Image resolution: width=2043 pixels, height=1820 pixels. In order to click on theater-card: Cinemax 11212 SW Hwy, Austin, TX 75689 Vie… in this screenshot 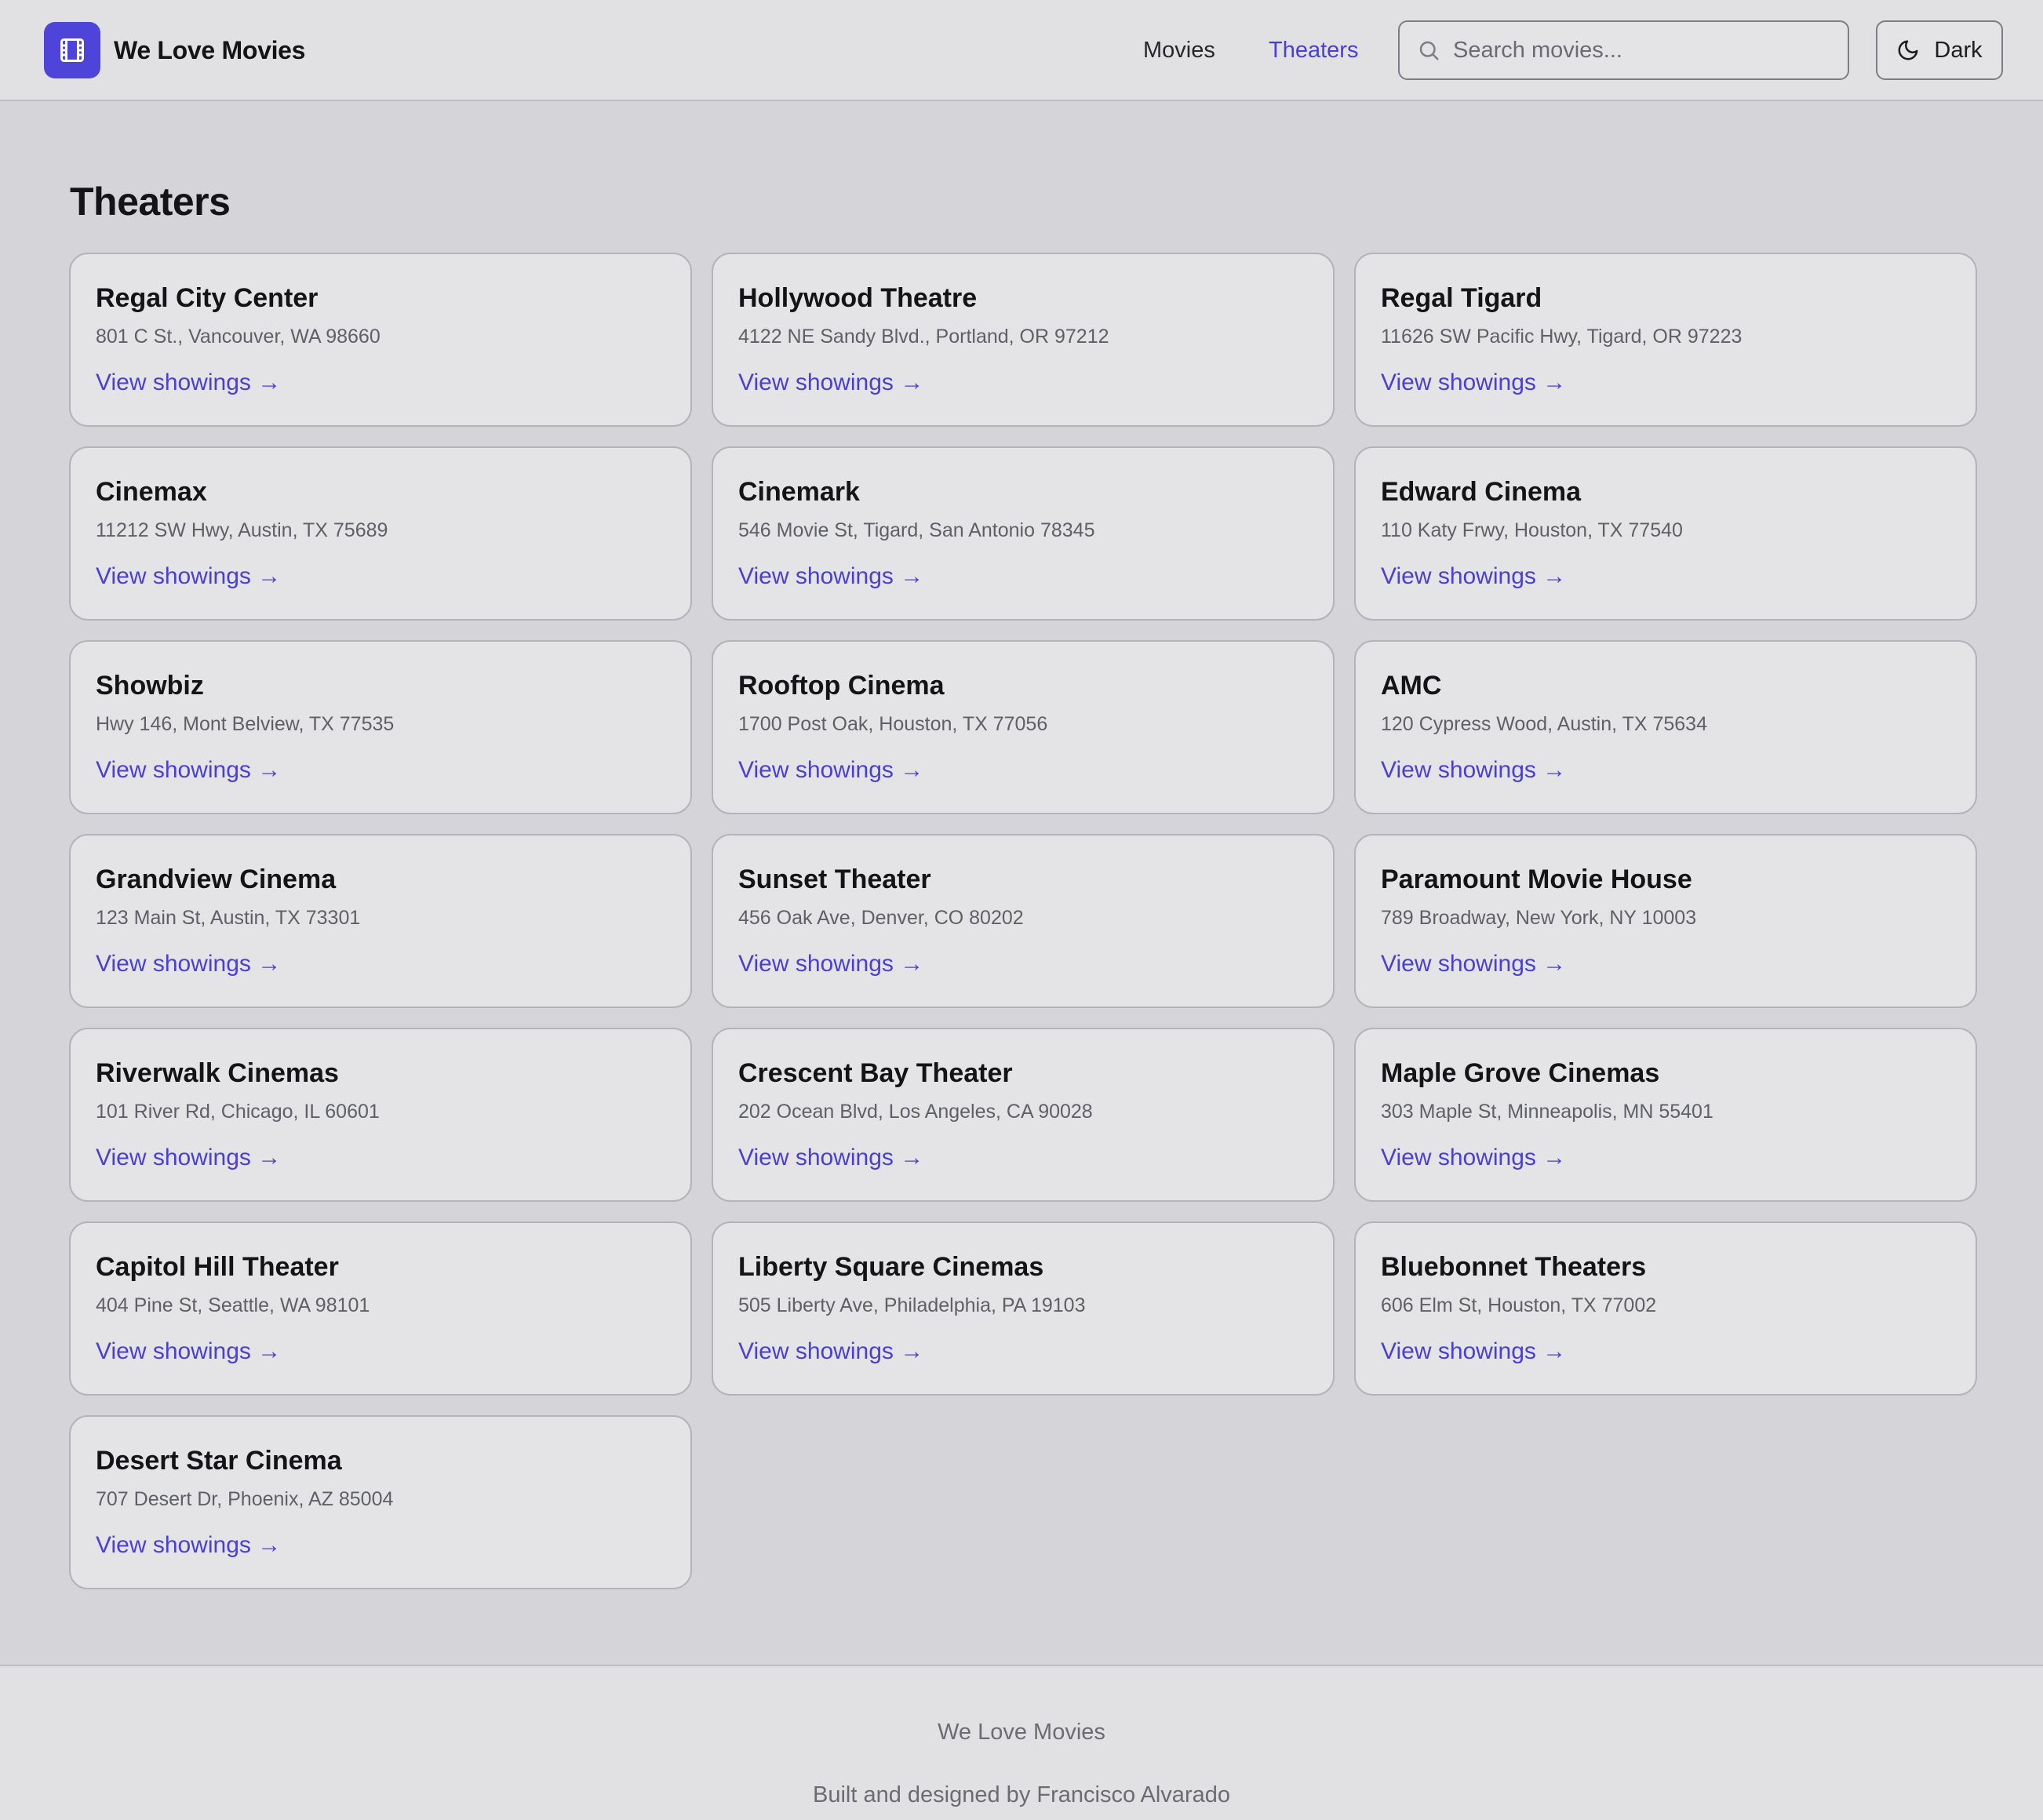, I will do `click(380, 533)`.